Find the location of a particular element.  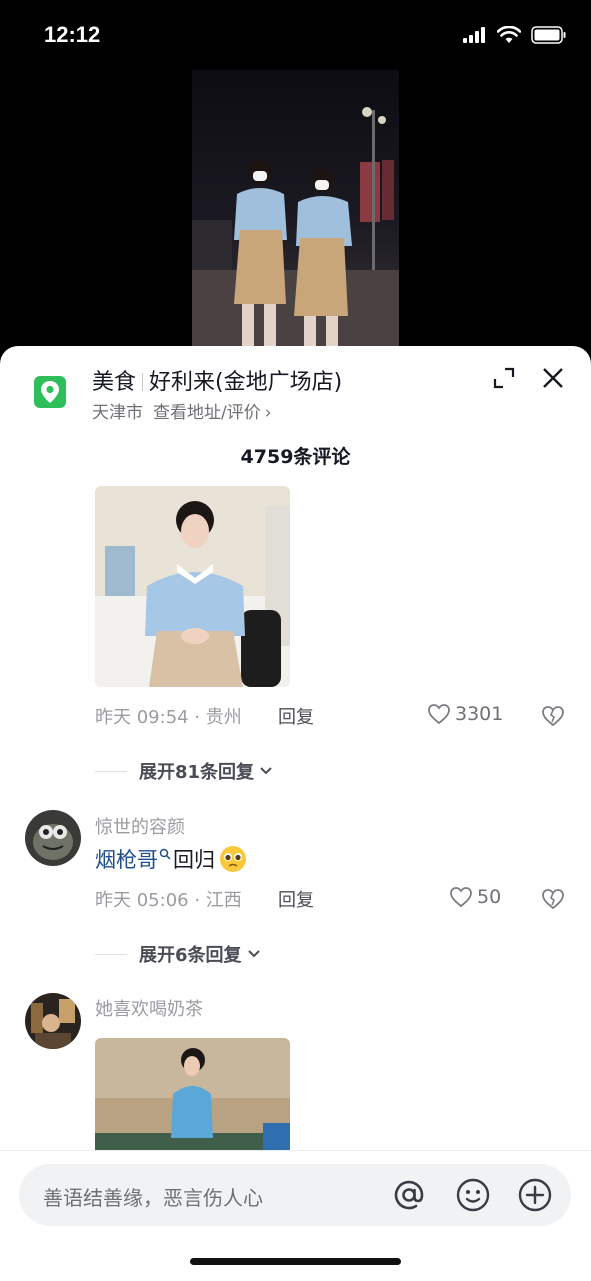

comment-text: 烟枪哥 回归 is located at coordinates (171, 859).